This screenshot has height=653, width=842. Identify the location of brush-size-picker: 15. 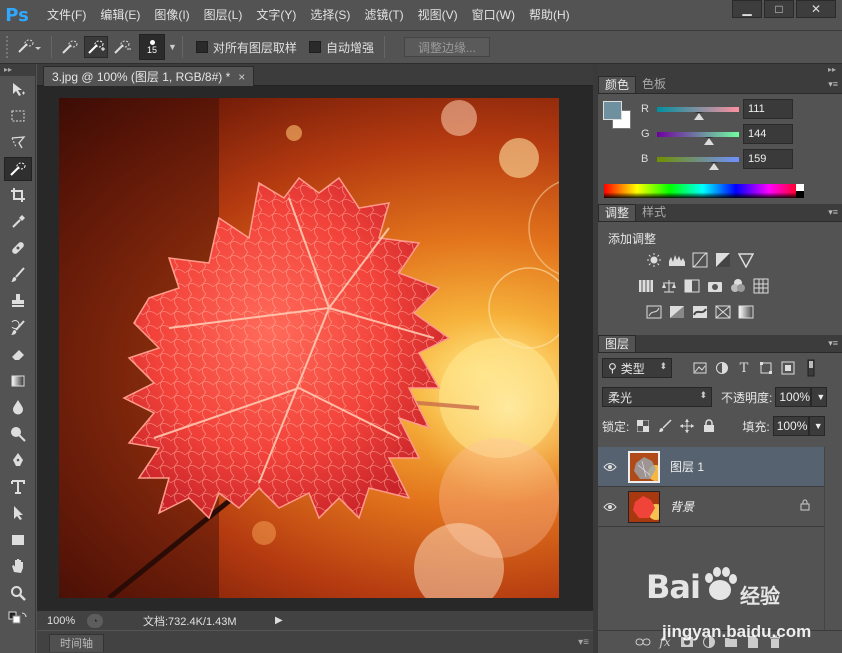
(152, 47).